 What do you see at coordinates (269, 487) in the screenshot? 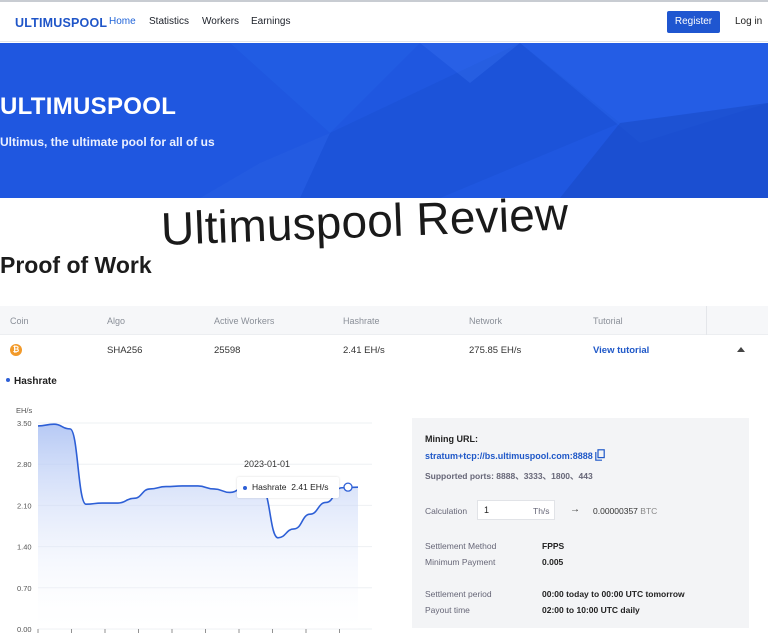
I see `tooltip-series: Hashrate` at bounding box center [269, 487].